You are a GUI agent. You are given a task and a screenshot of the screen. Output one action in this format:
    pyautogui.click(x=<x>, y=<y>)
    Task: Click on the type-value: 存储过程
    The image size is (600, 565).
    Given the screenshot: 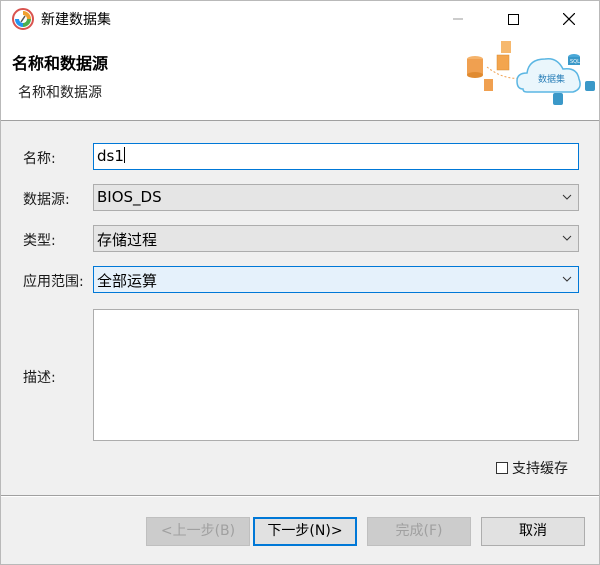 What is the action you would take?
    pyautogui.click(x=127, y=240)
    